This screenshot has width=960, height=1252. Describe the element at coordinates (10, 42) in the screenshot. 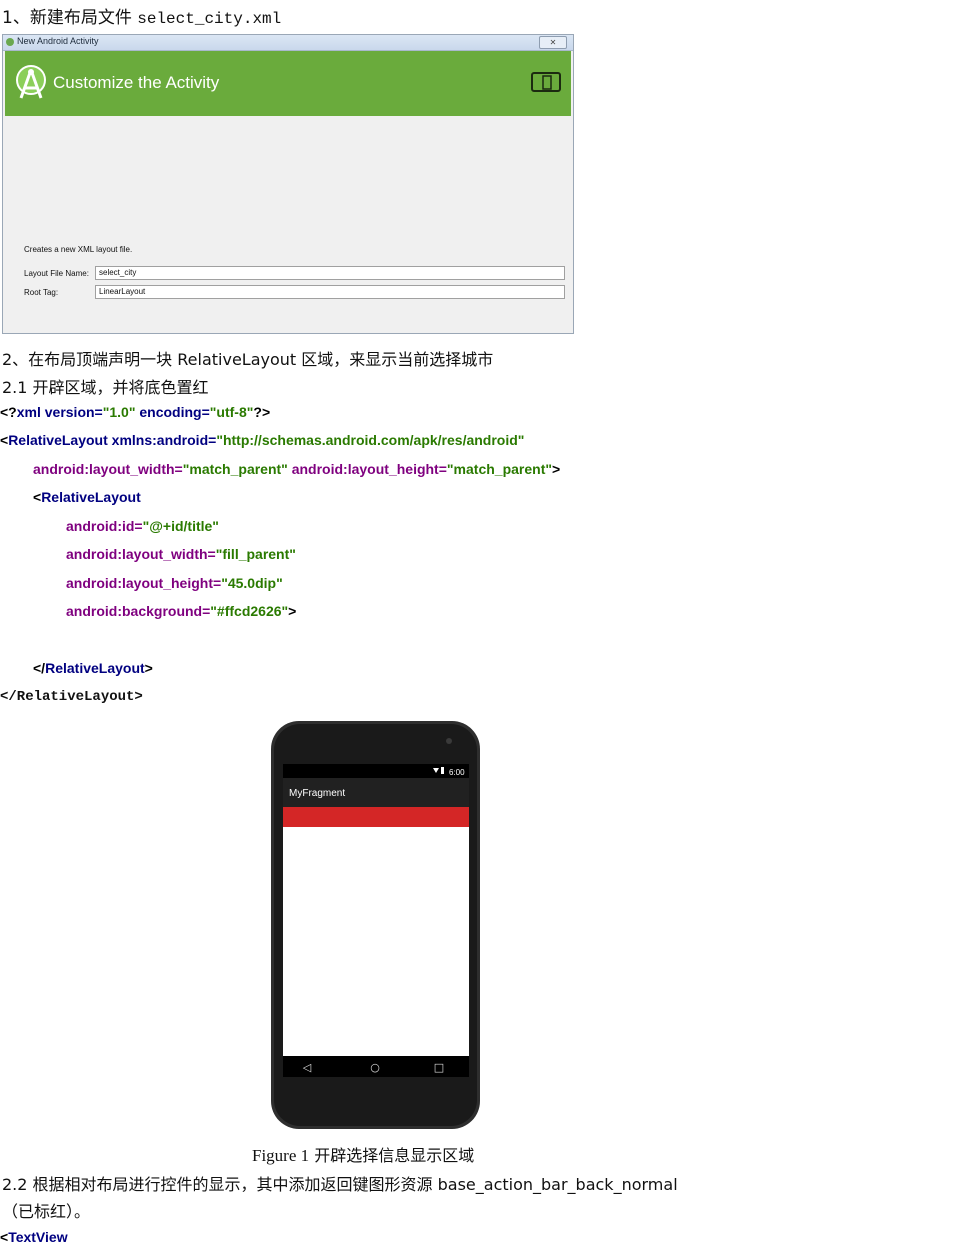

I see `android-app-icon` at that location.